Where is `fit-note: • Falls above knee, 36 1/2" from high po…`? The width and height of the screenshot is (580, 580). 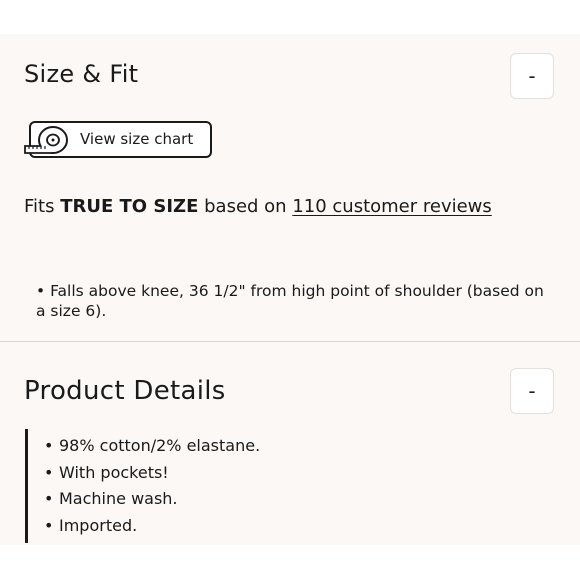
fit-note: • Falls above knee, 36 1/2" from high po… is located at coordinates (290, 301).